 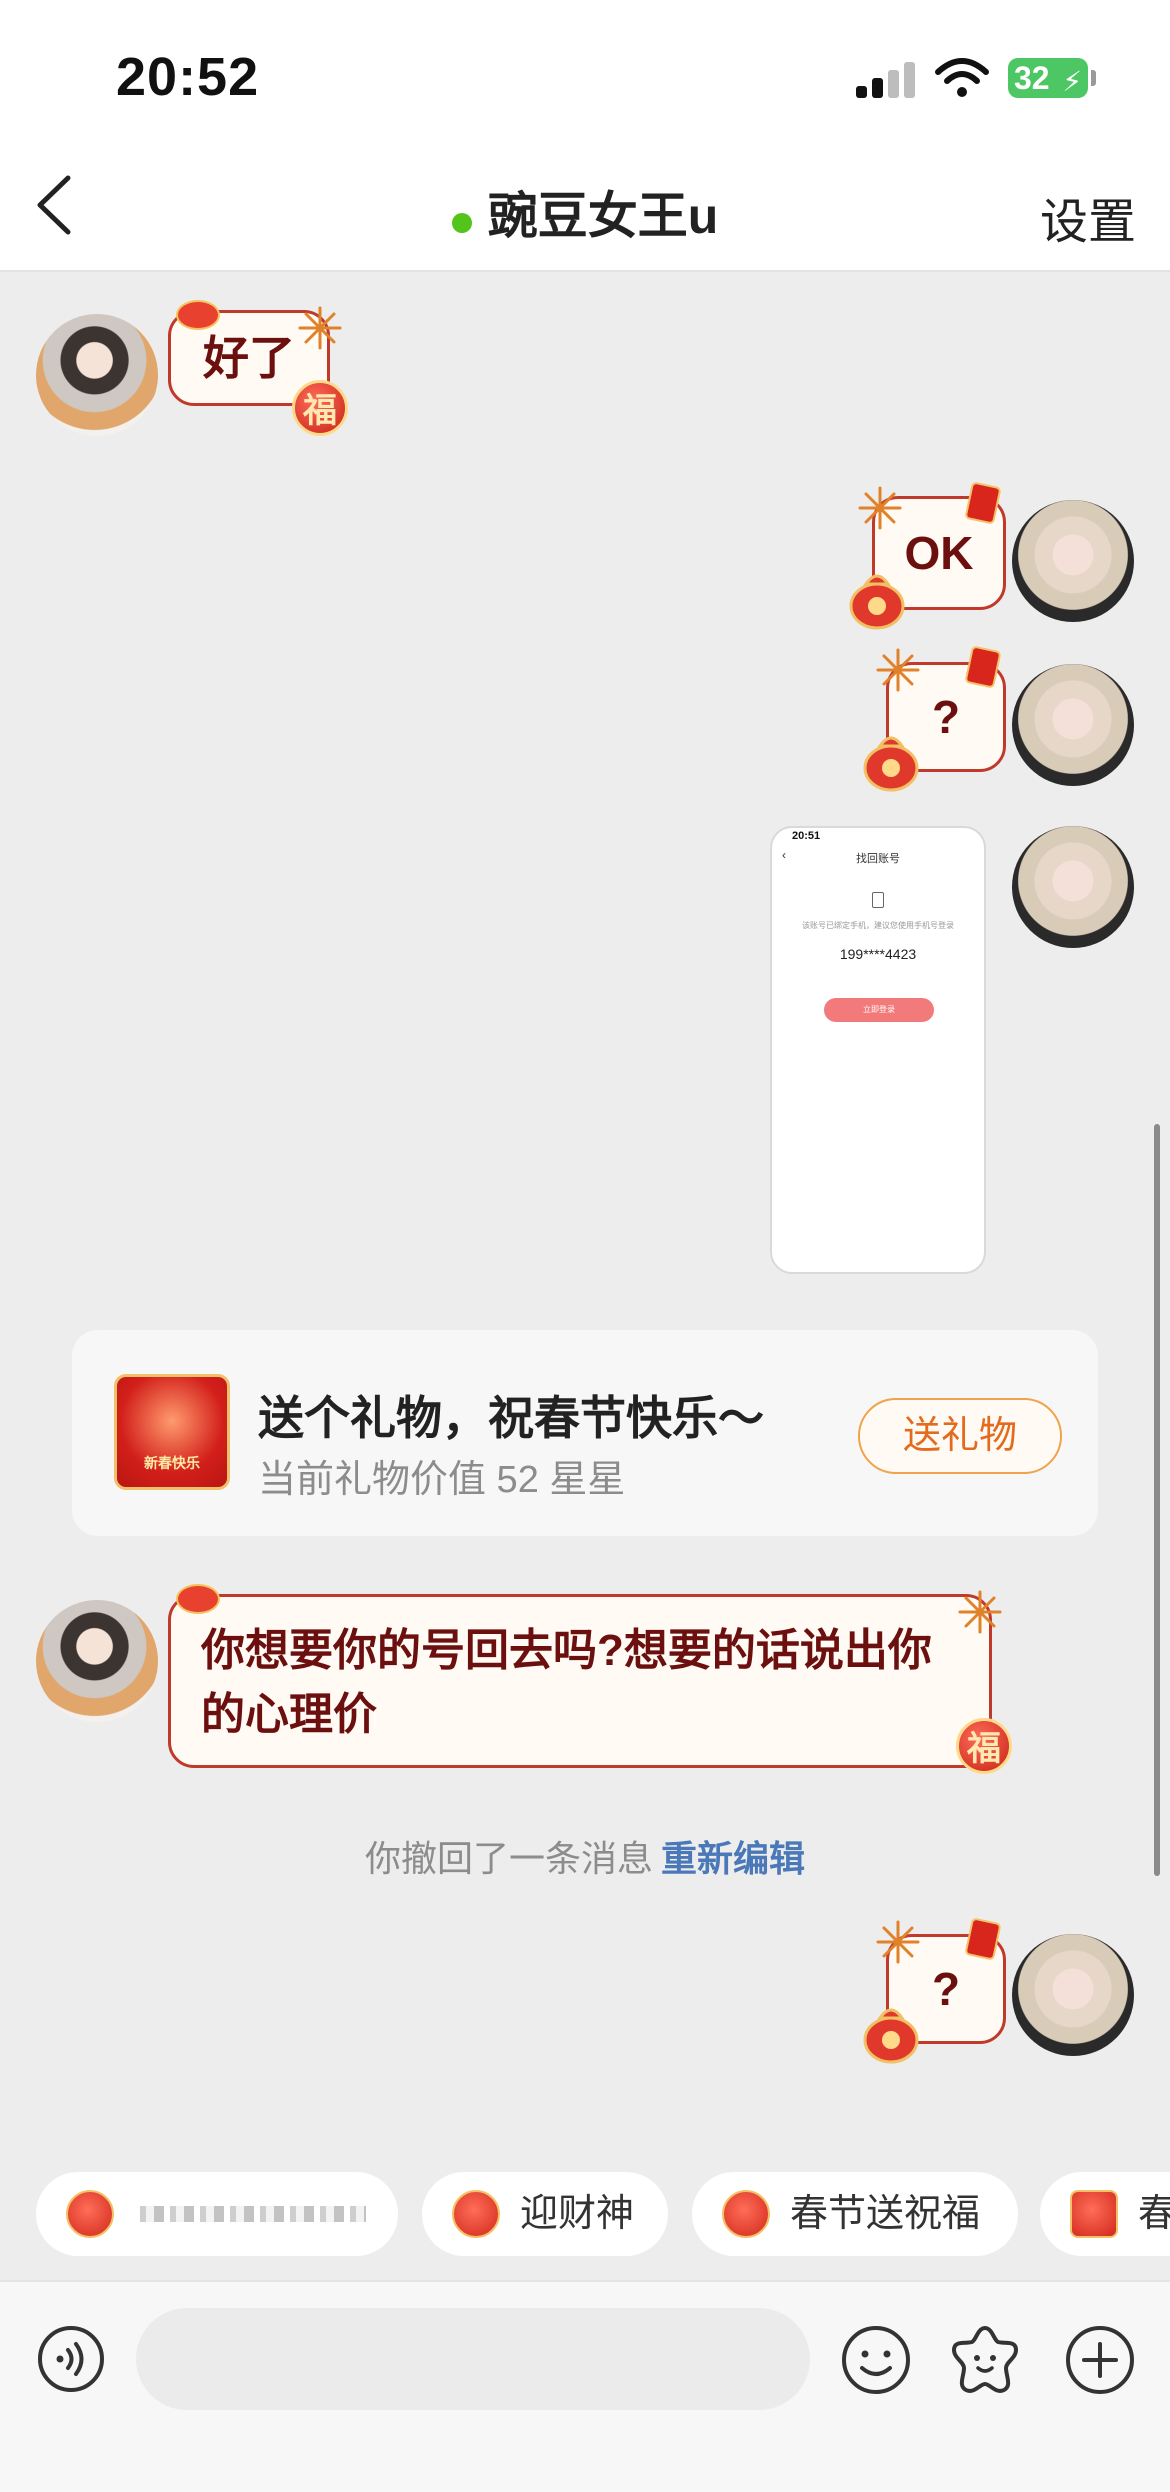 I want to click on re-edit-link: 重新编辑, so click(x=733, y=1858).